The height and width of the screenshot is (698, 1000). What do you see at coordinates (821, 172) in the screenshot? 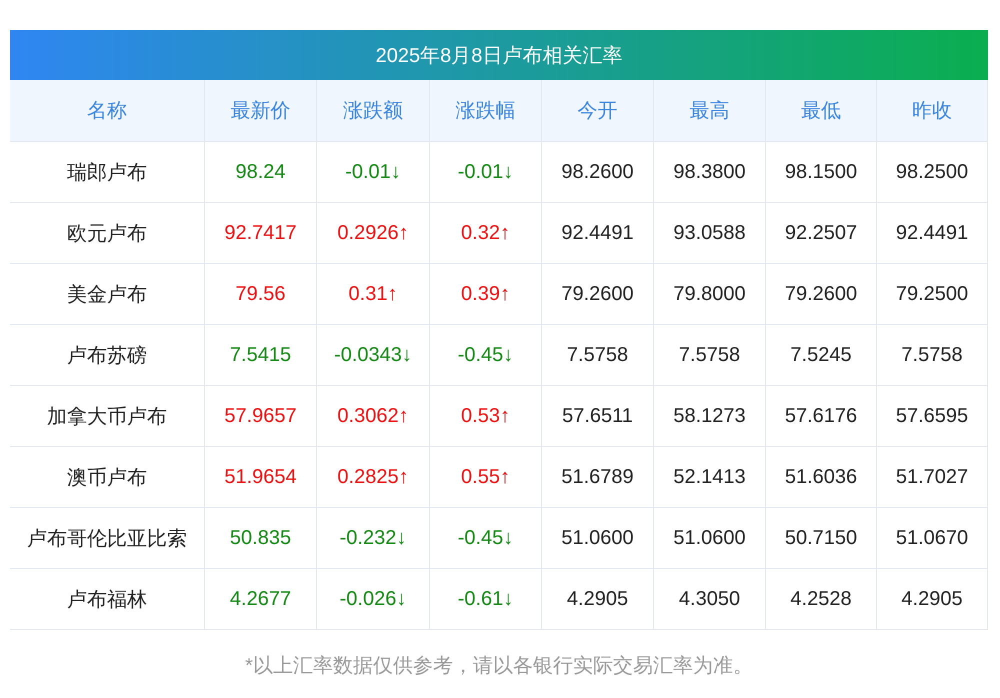
I see `rate-cell: 98.1500` at bounding box center [821, 172].